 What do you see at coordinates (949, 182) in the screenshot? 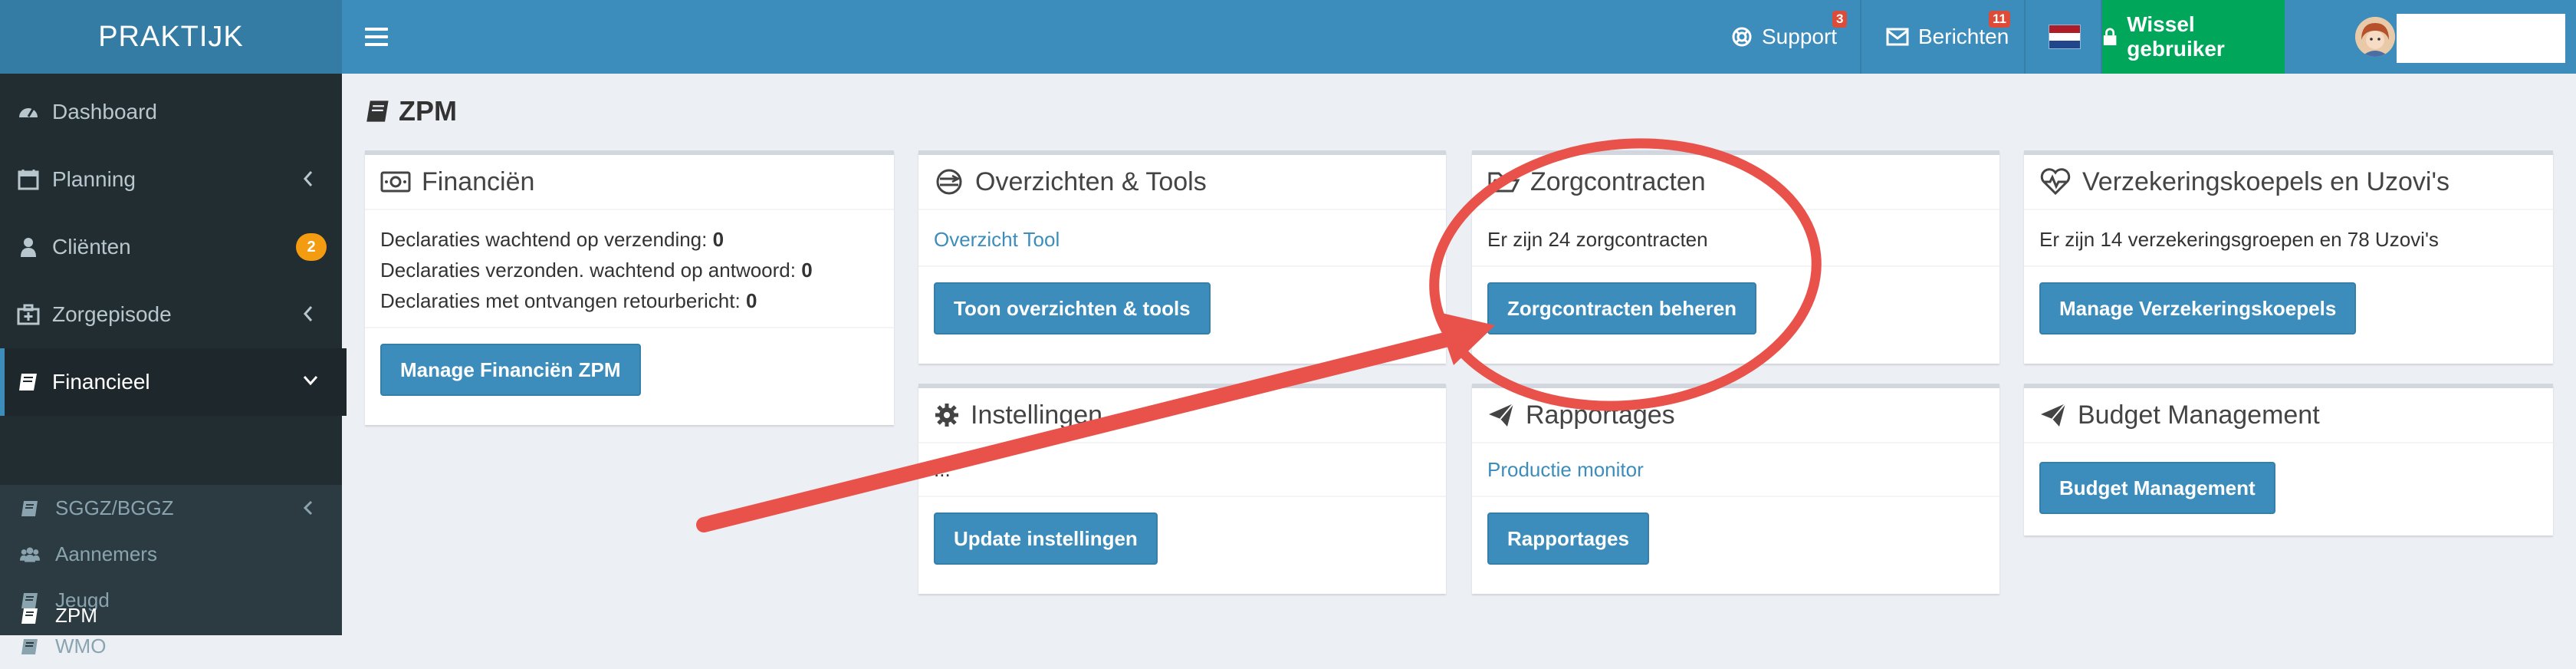
I see `tools-icon` at bounding box center [949, 182].